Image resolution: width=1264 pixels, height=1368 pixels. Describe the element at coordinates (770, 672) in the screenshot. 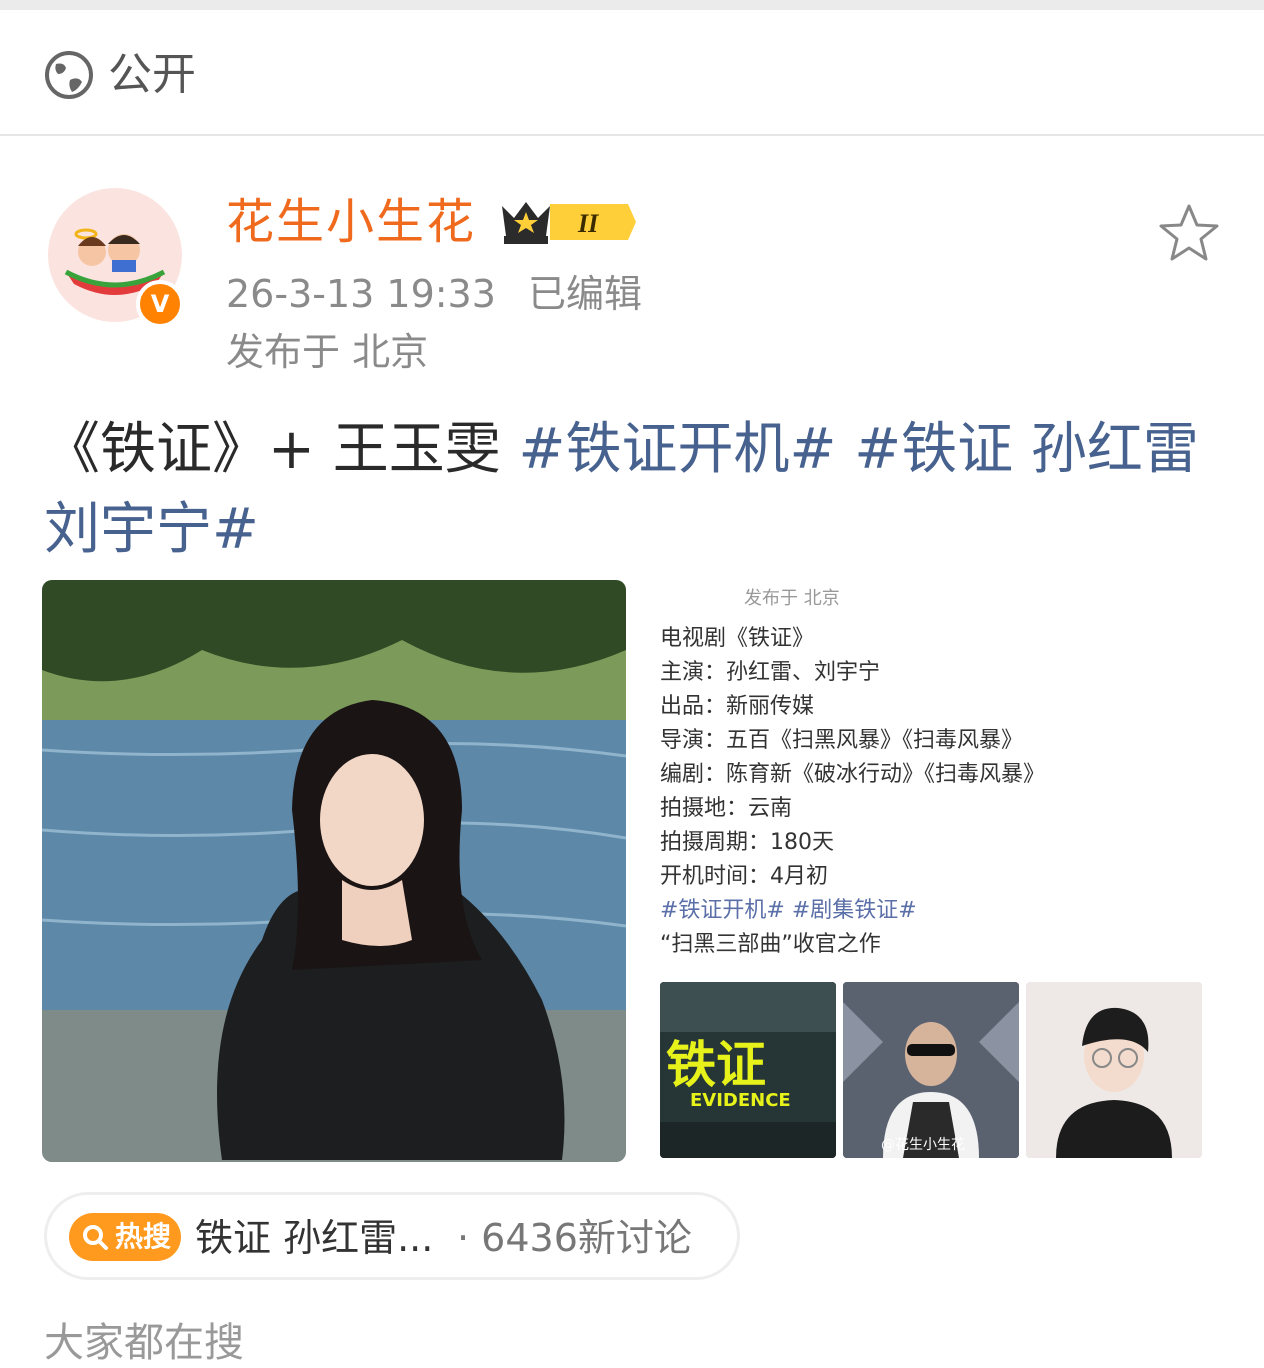

I see `info-line: 主演：孙红雷、刘宇宁` at that location.